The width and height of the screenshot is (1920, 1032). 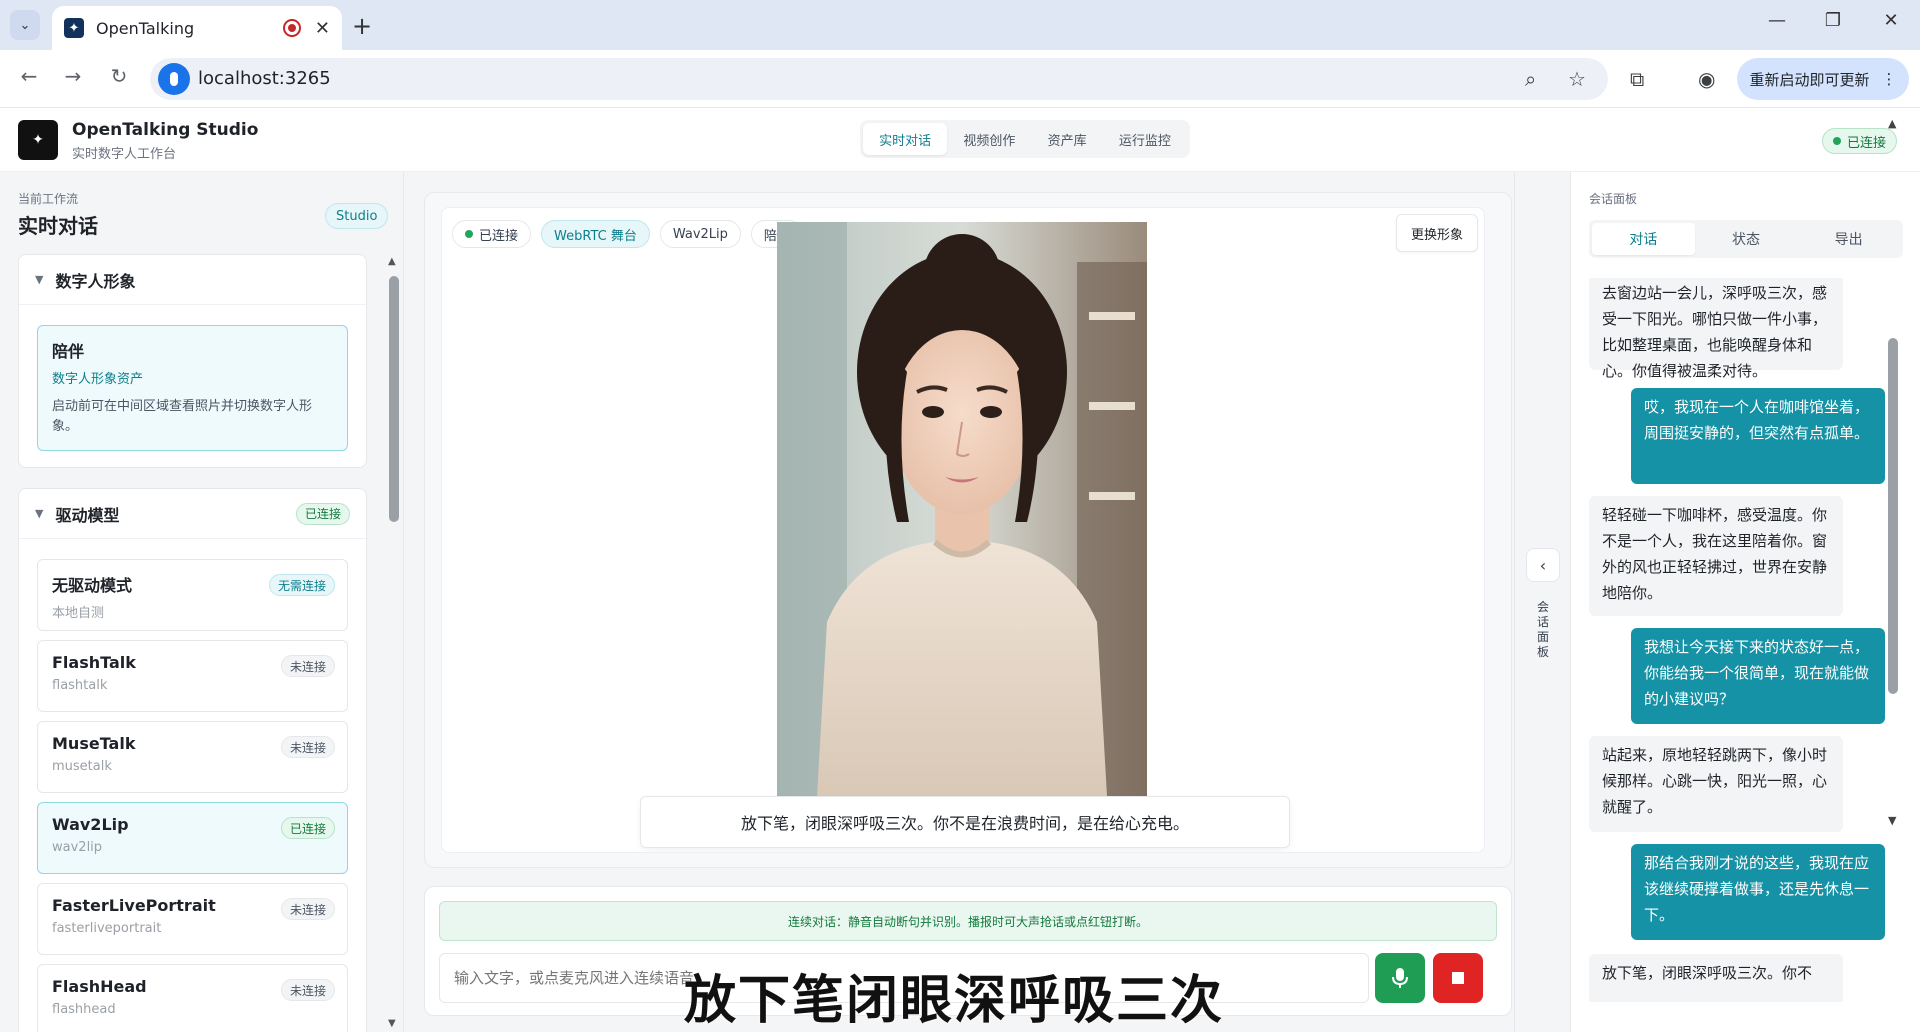 I want to click on avatar-video, so click(x=962, y=509).